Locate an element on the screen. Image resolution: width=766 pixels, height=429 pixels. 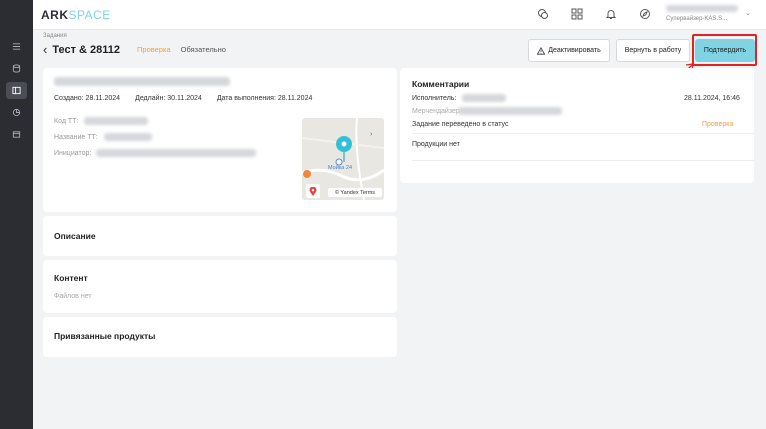
map-pin-icon is located at coordinates (313, 191).